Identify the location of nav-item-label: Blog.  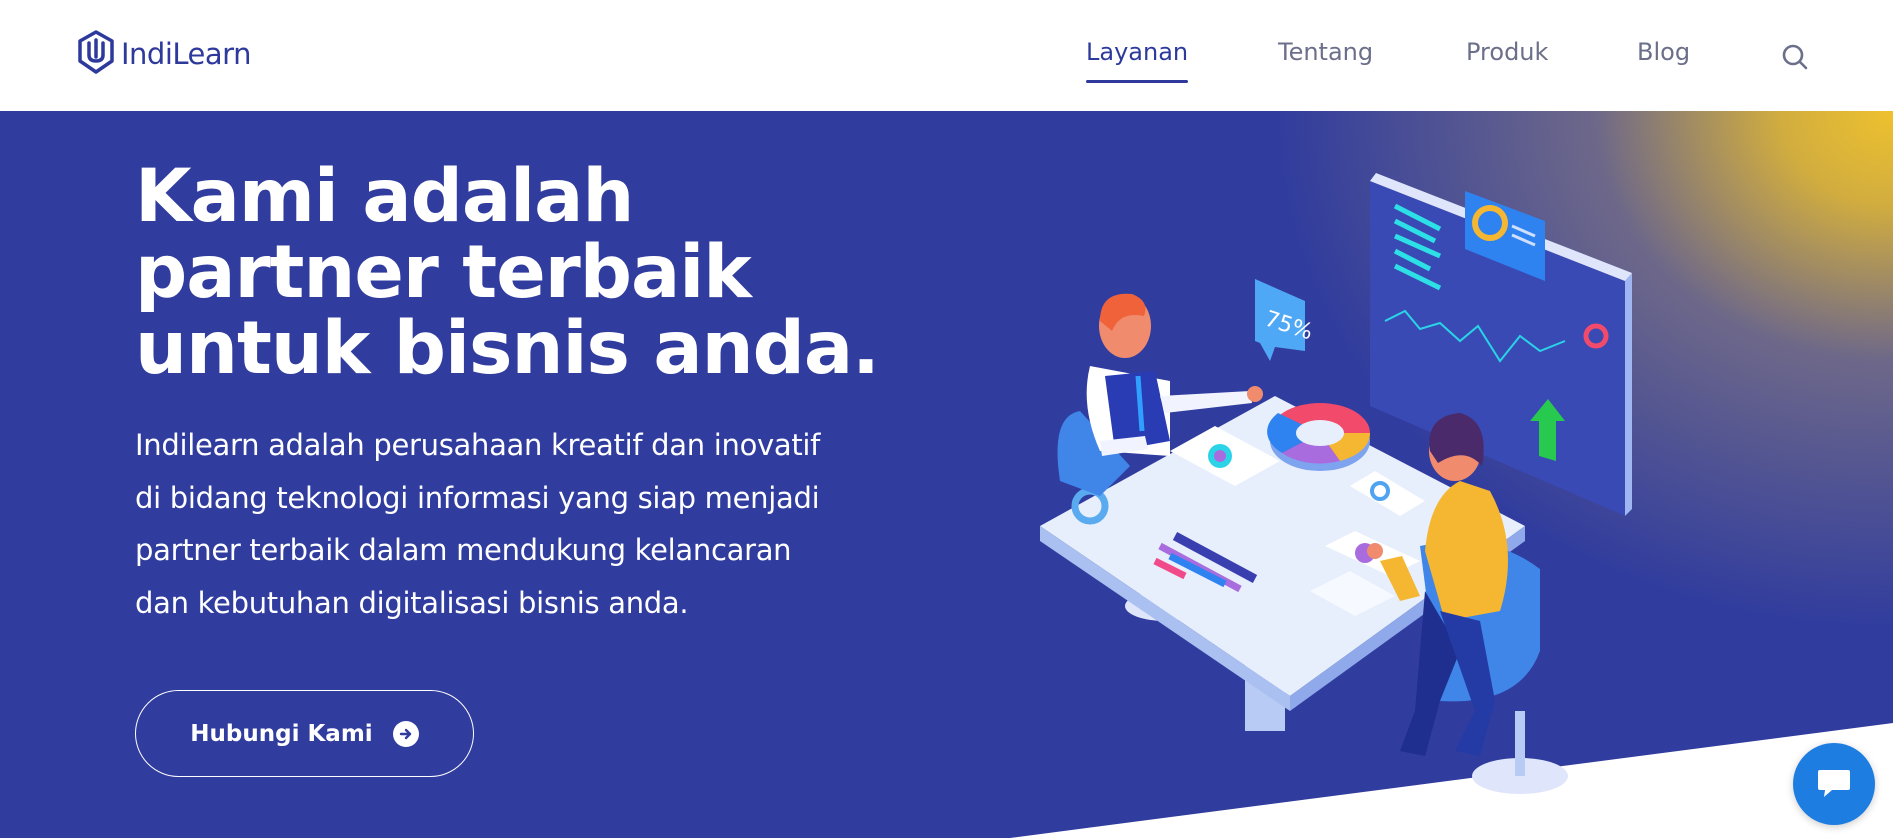
(1664, 52).